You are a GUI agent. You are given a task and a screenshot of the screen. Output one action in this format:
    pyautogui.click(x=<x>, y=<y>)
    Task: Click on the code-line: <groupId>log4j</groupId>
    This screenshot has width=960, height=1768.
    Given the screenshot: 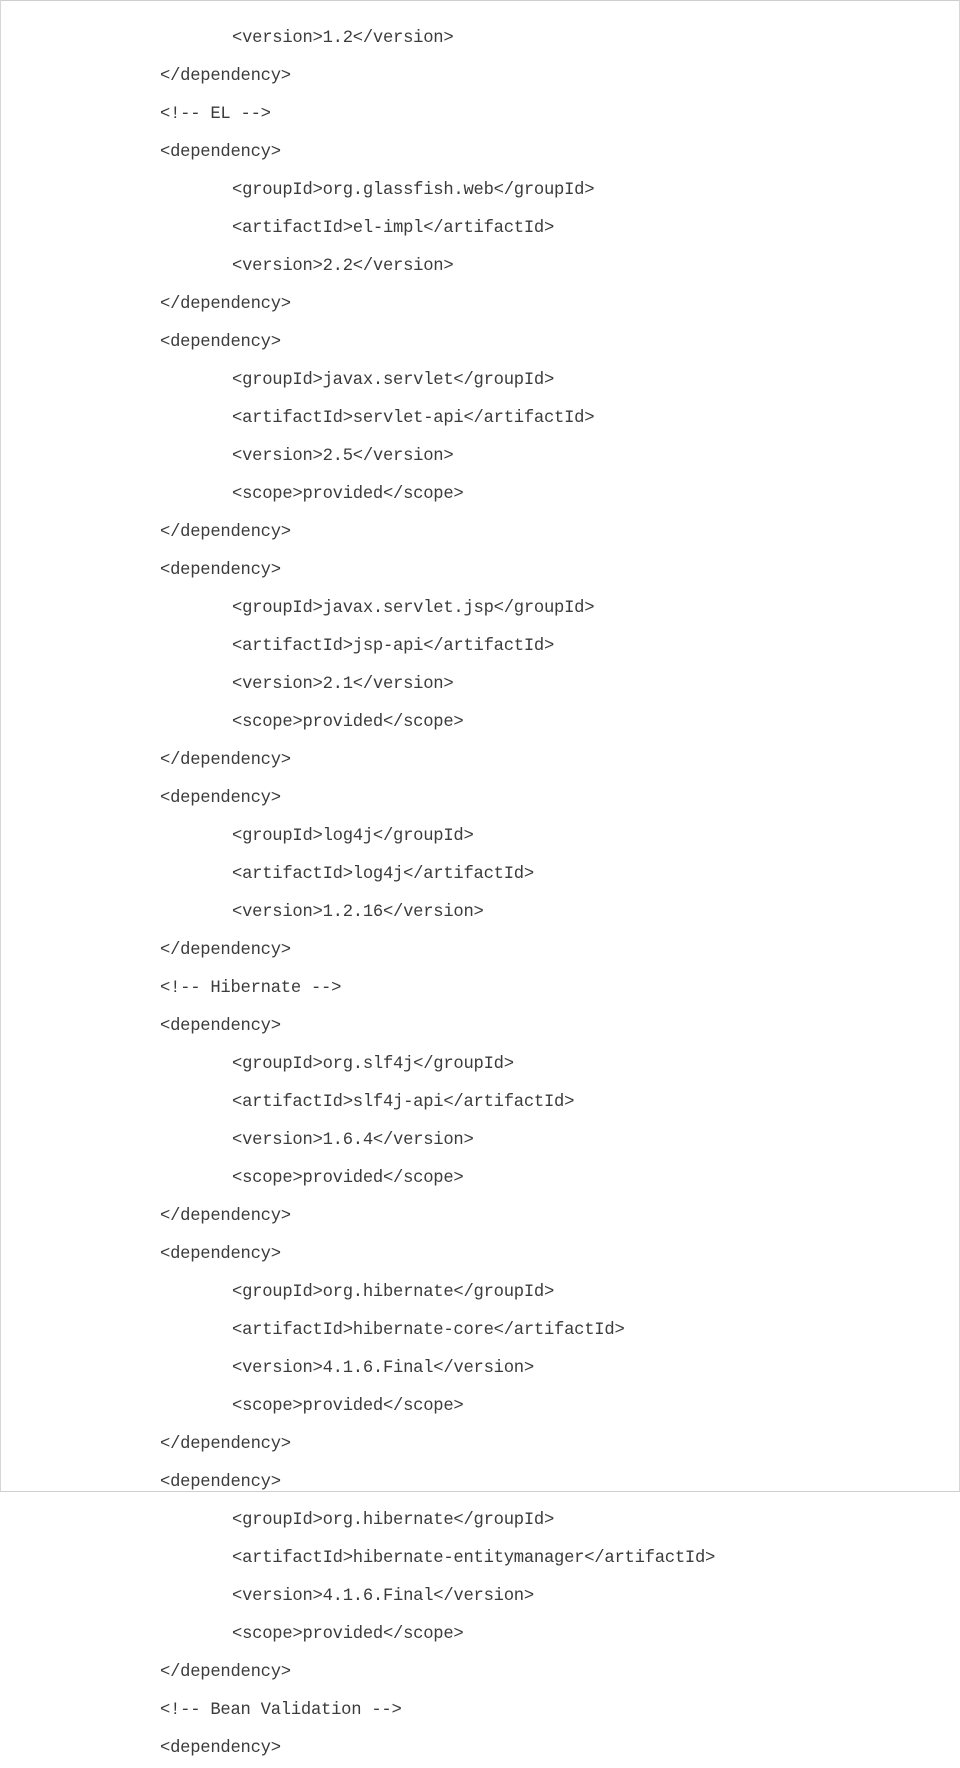 What is the action you would take?
    pyautogui.click(x=353, y=836)
    